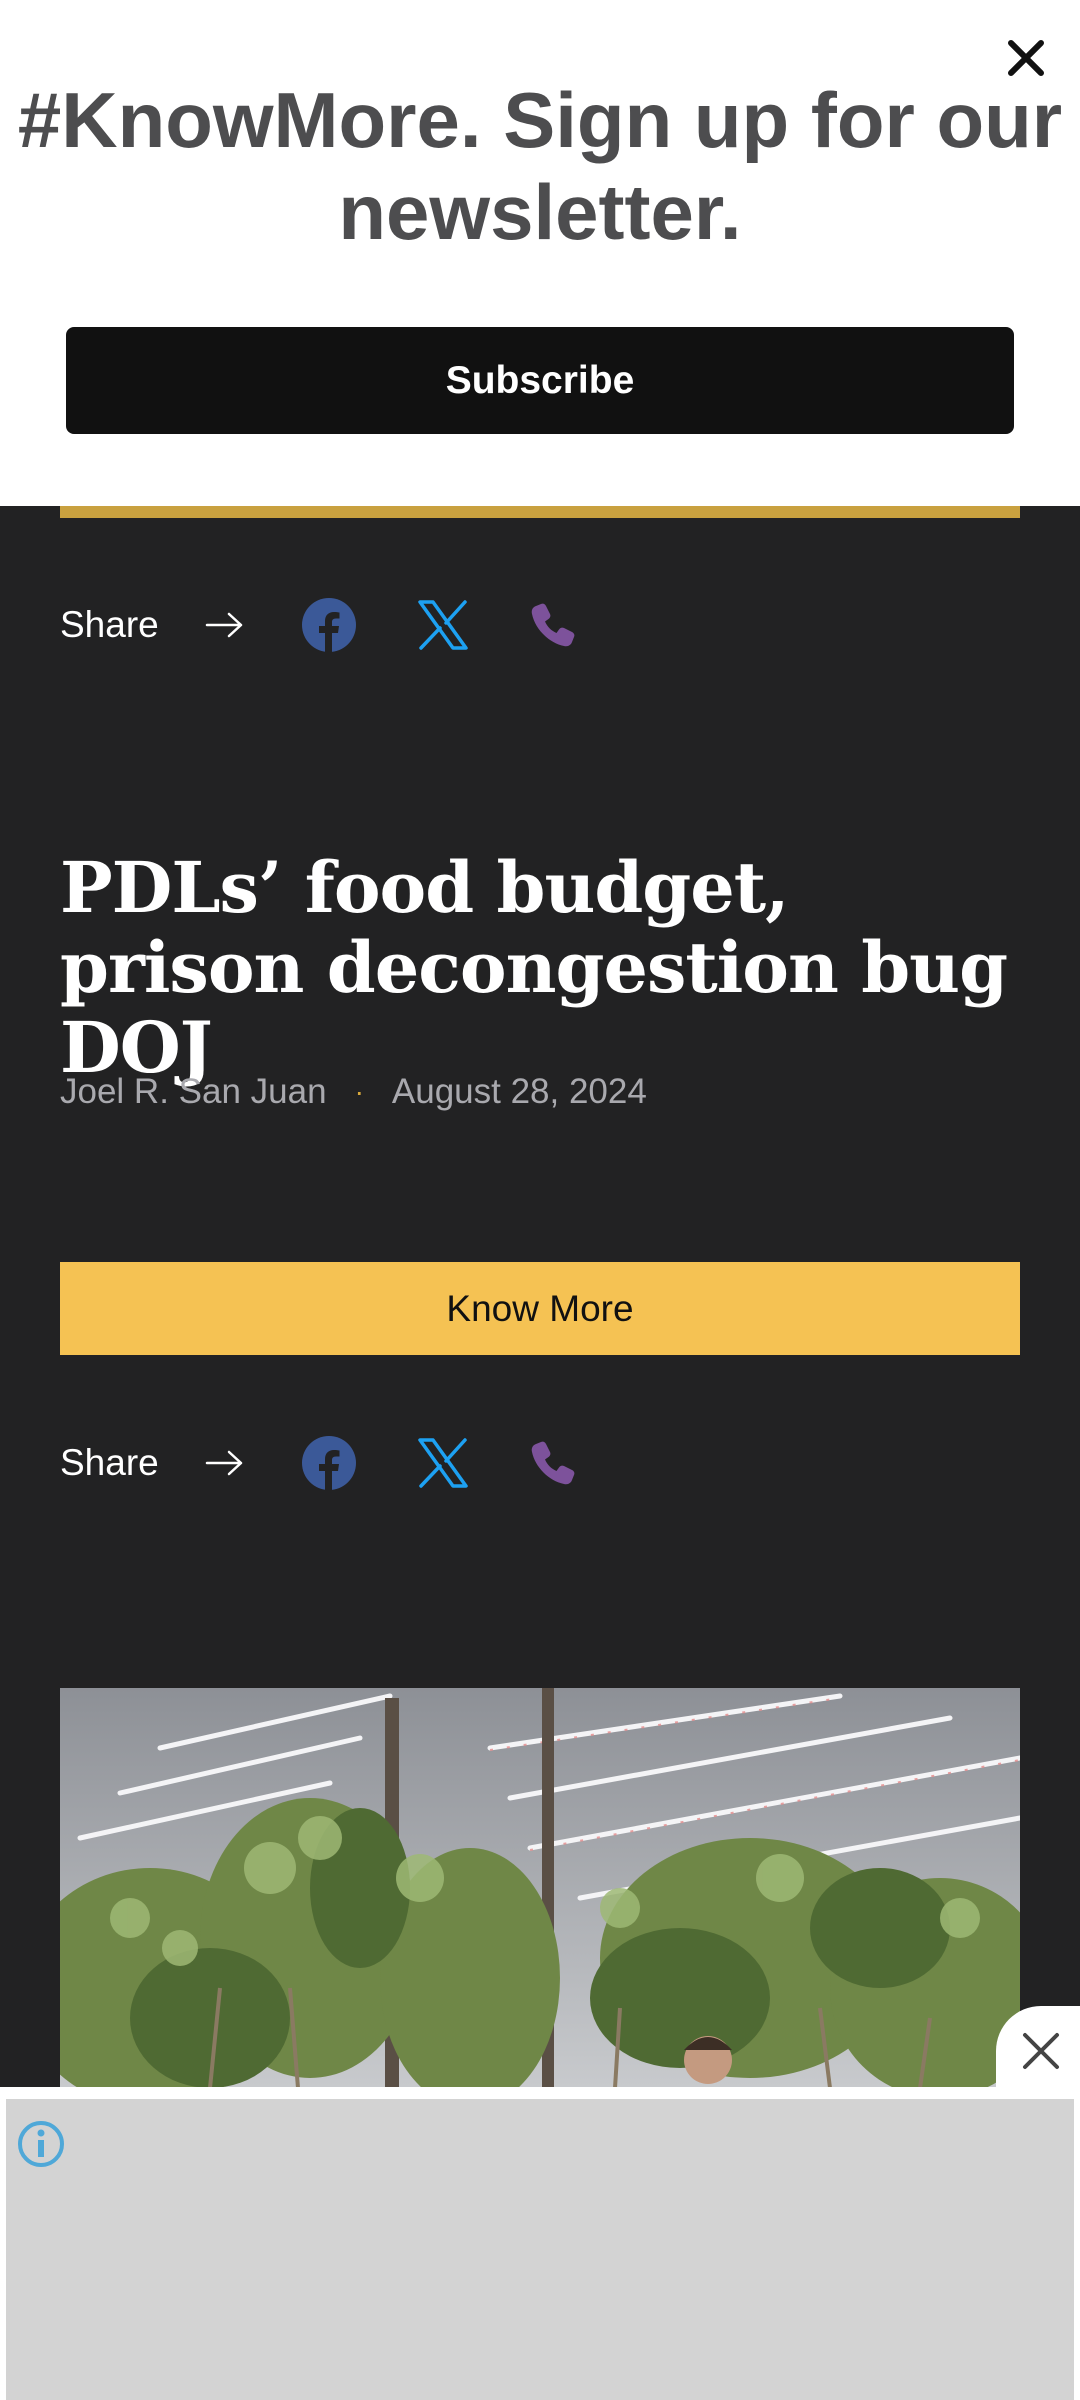 This screenshot has width=1080, height=2400. Describe the element at coordinates (540, 166) in the screenshot. I see `newsletter-title: #KnowMore. Sign up for our newsletter.` at that location.